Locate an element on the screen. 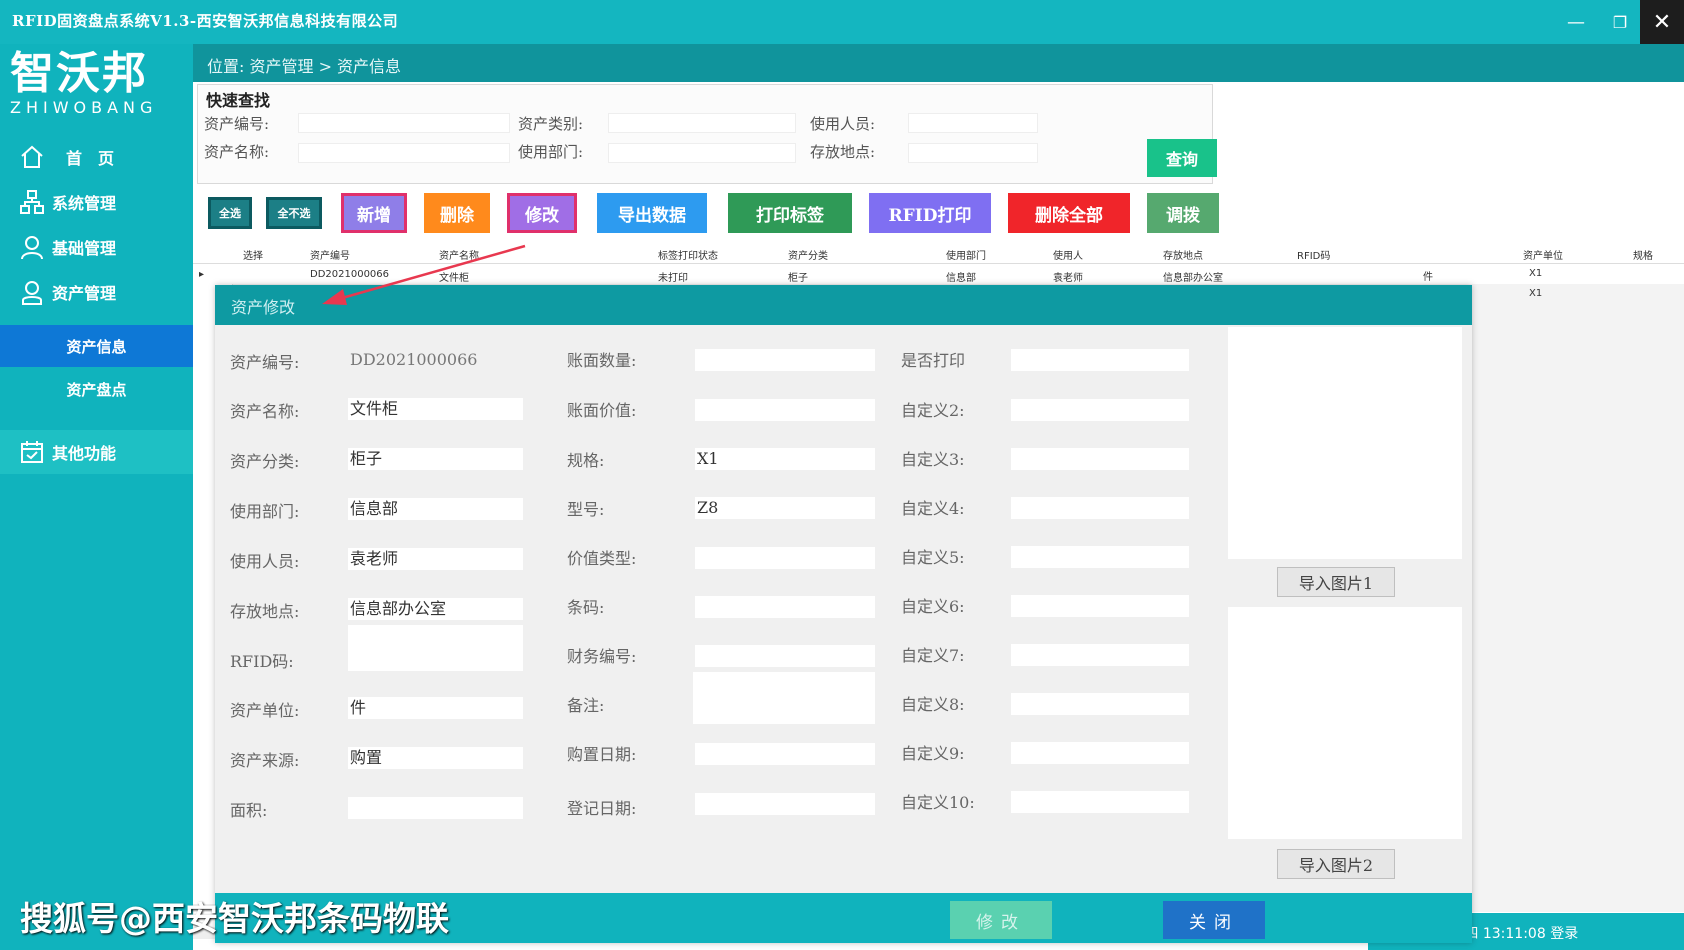 Image resolution: width=1684 pixels, height=950 pixels. import-image1-button: 导入图片1 is located at coordinates (1336, 582).